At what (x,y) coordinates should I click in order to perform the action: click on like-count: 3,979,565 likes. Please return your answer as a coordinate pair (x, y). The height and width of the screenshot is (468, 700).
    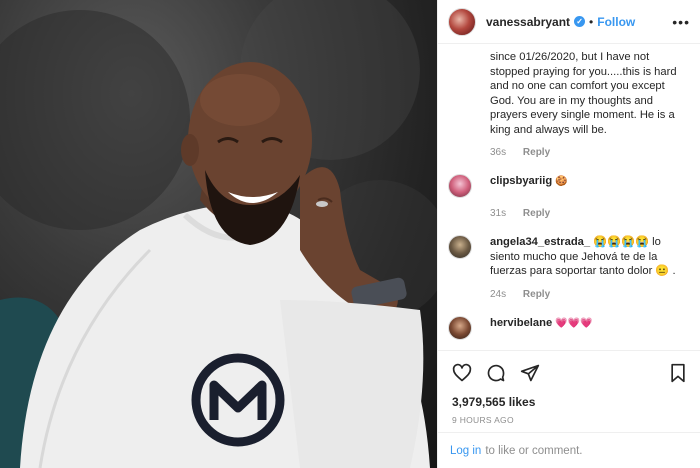
    Looking at the image, I should click on (569, 402).